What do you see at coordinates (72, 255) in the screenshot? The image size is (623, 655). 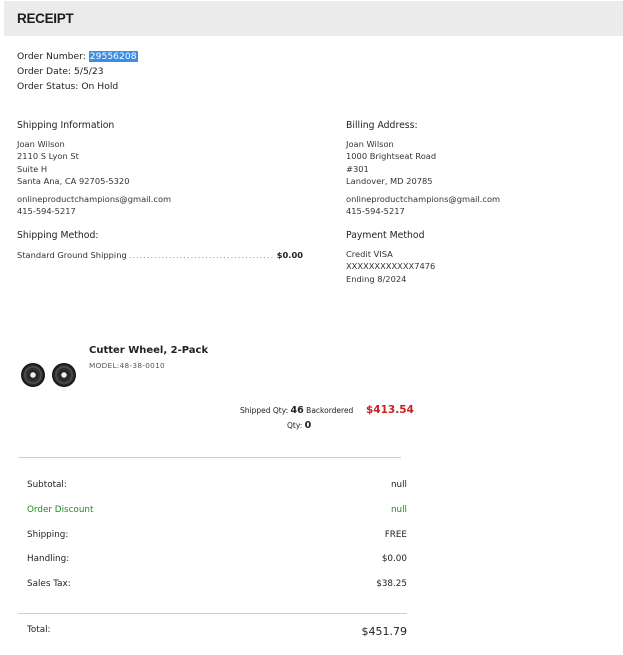 I see `shipping-method-name: Standard Ground Shipping` at bounding box center [72, 255].